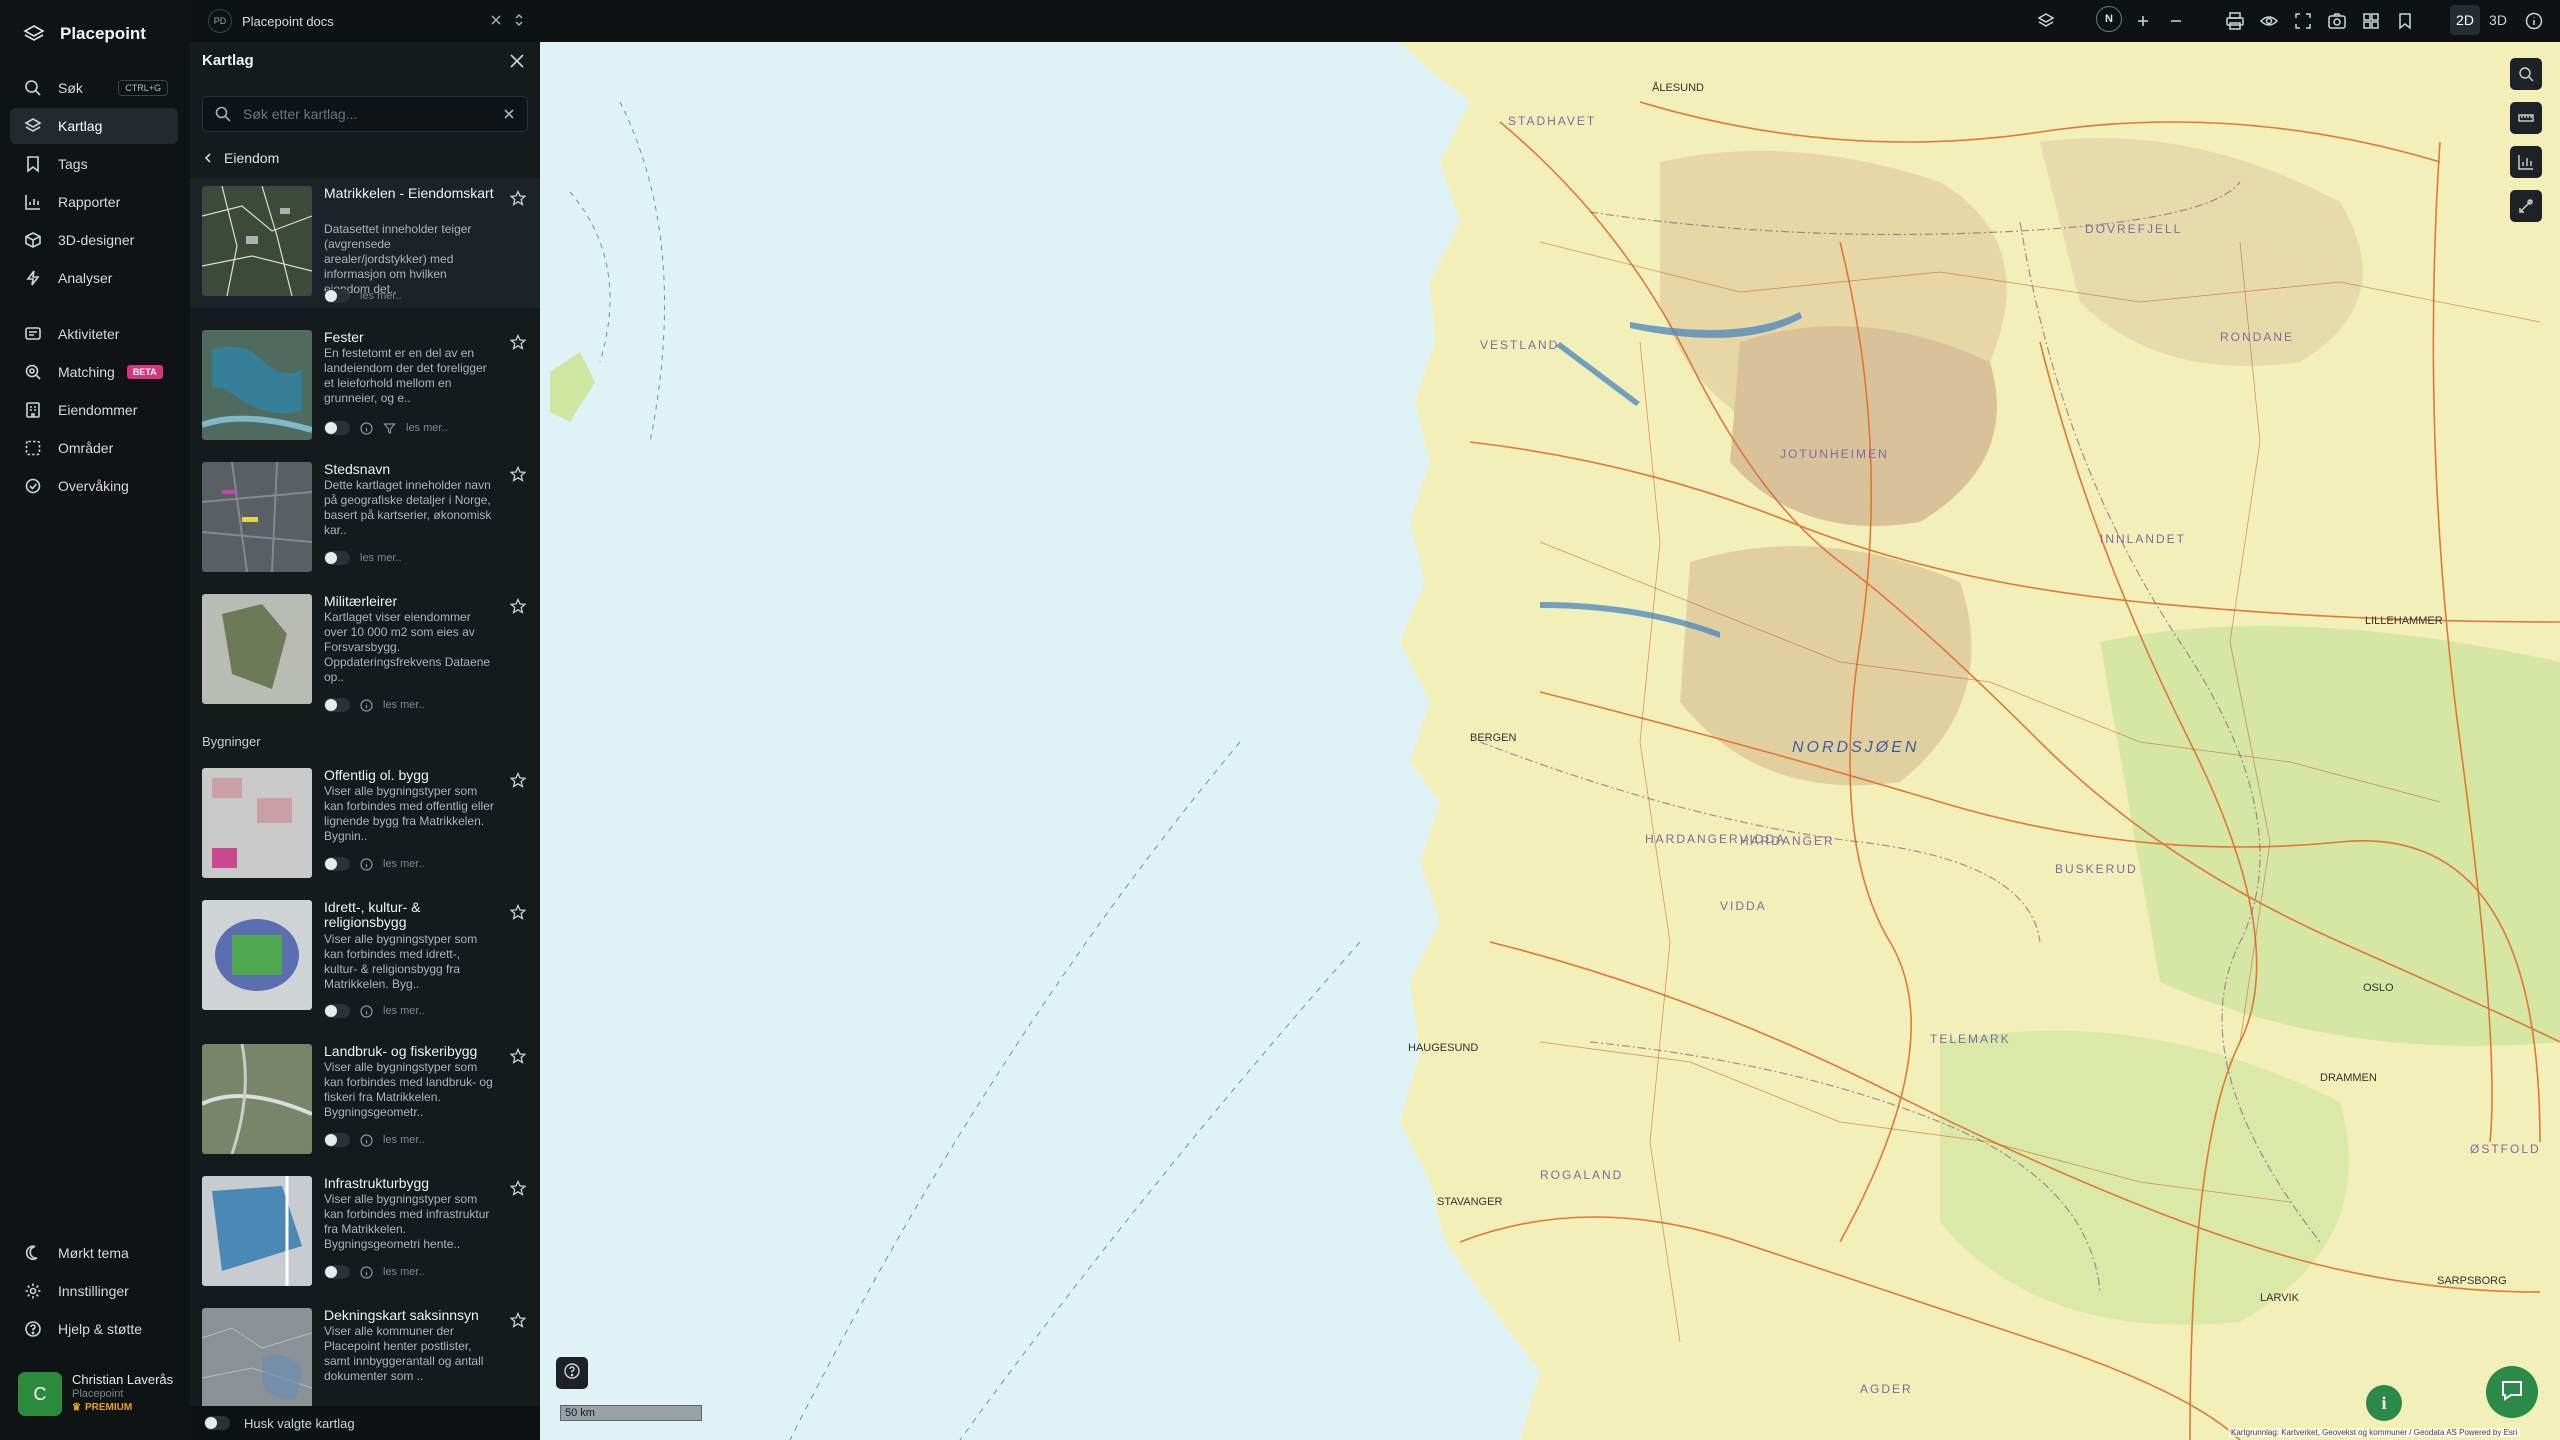 The height and width of the screenshot is (1440, 2560). What do you see at coordinates (1443, 1048) in the screenshot?
I see `map-label: HAUGESUND` at bounding box center [1443, 1048].